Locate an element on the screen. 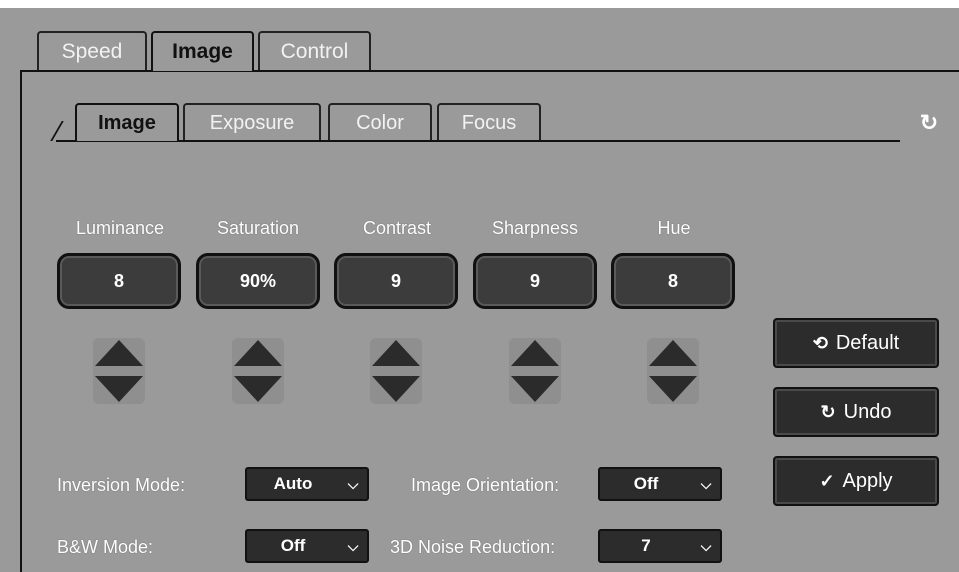 The width and height of the screenshot is (959, 572). saturation-value: 90% is located at coordinates (258, 281).